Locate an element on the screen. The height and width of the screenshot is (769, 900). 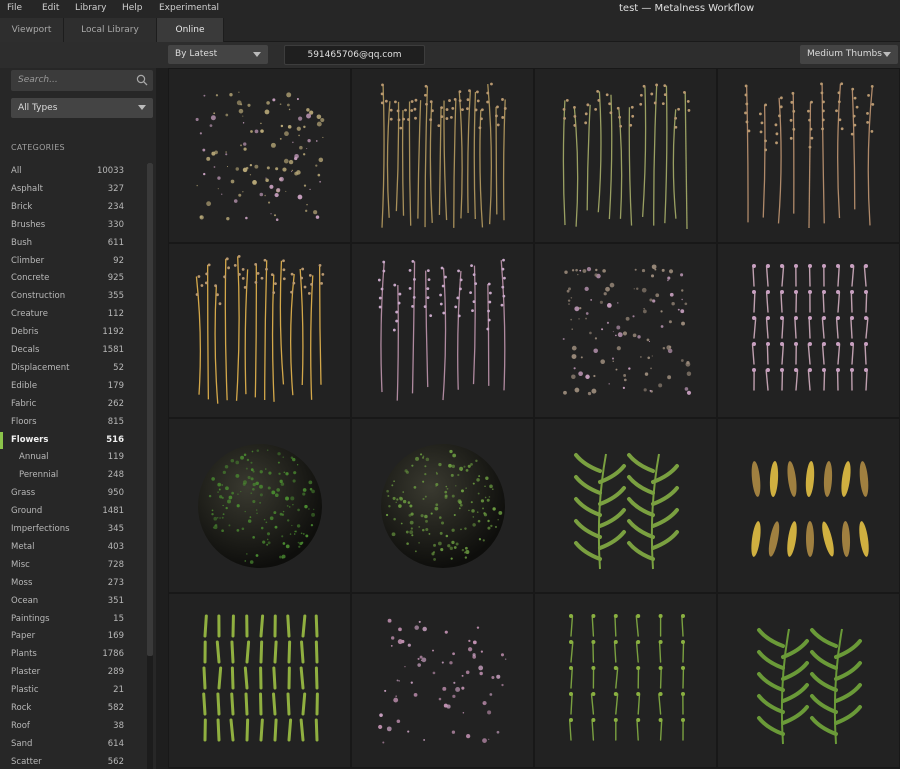
category-item: Plants 1786 is located at coordinates (73, 654).